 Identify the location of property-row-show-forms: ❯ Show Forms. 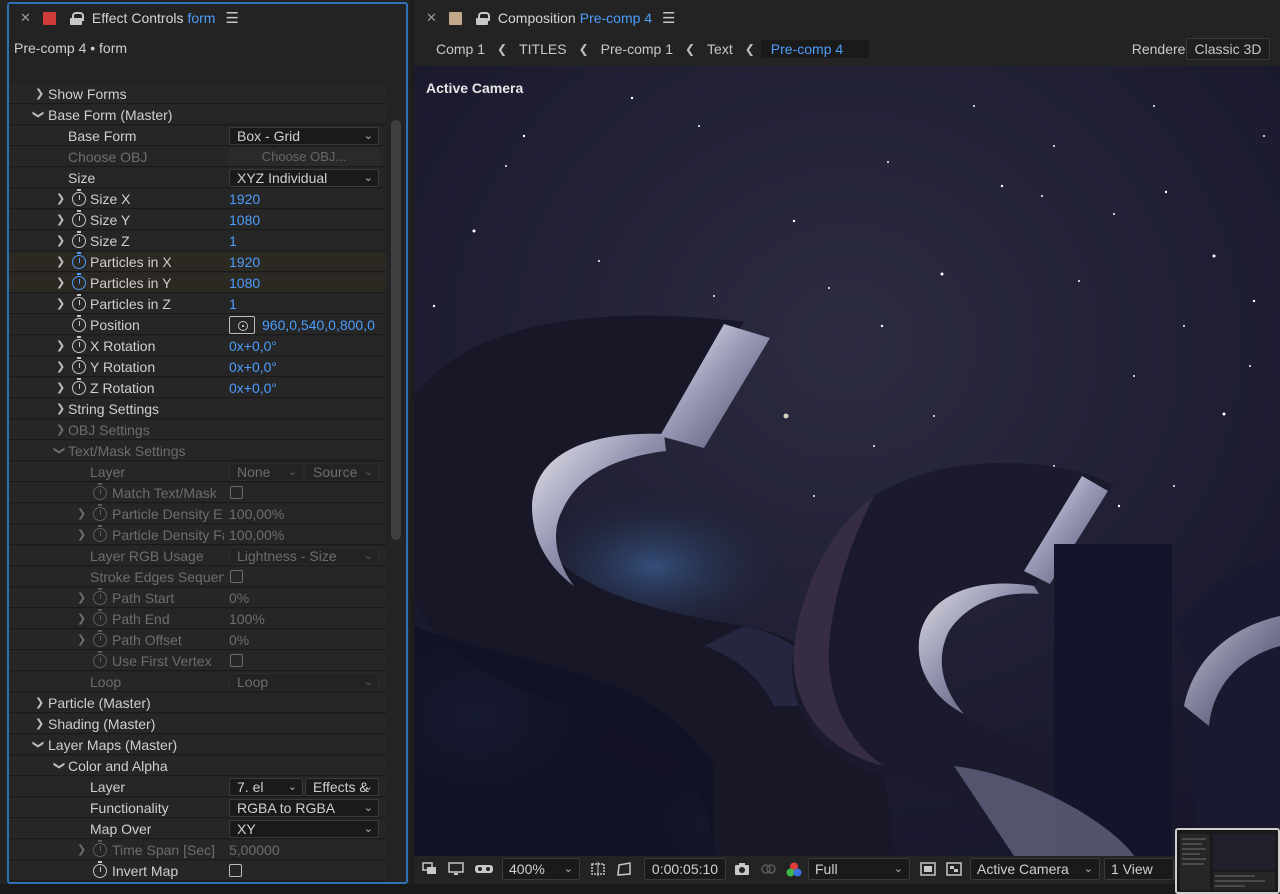
(197, 94).